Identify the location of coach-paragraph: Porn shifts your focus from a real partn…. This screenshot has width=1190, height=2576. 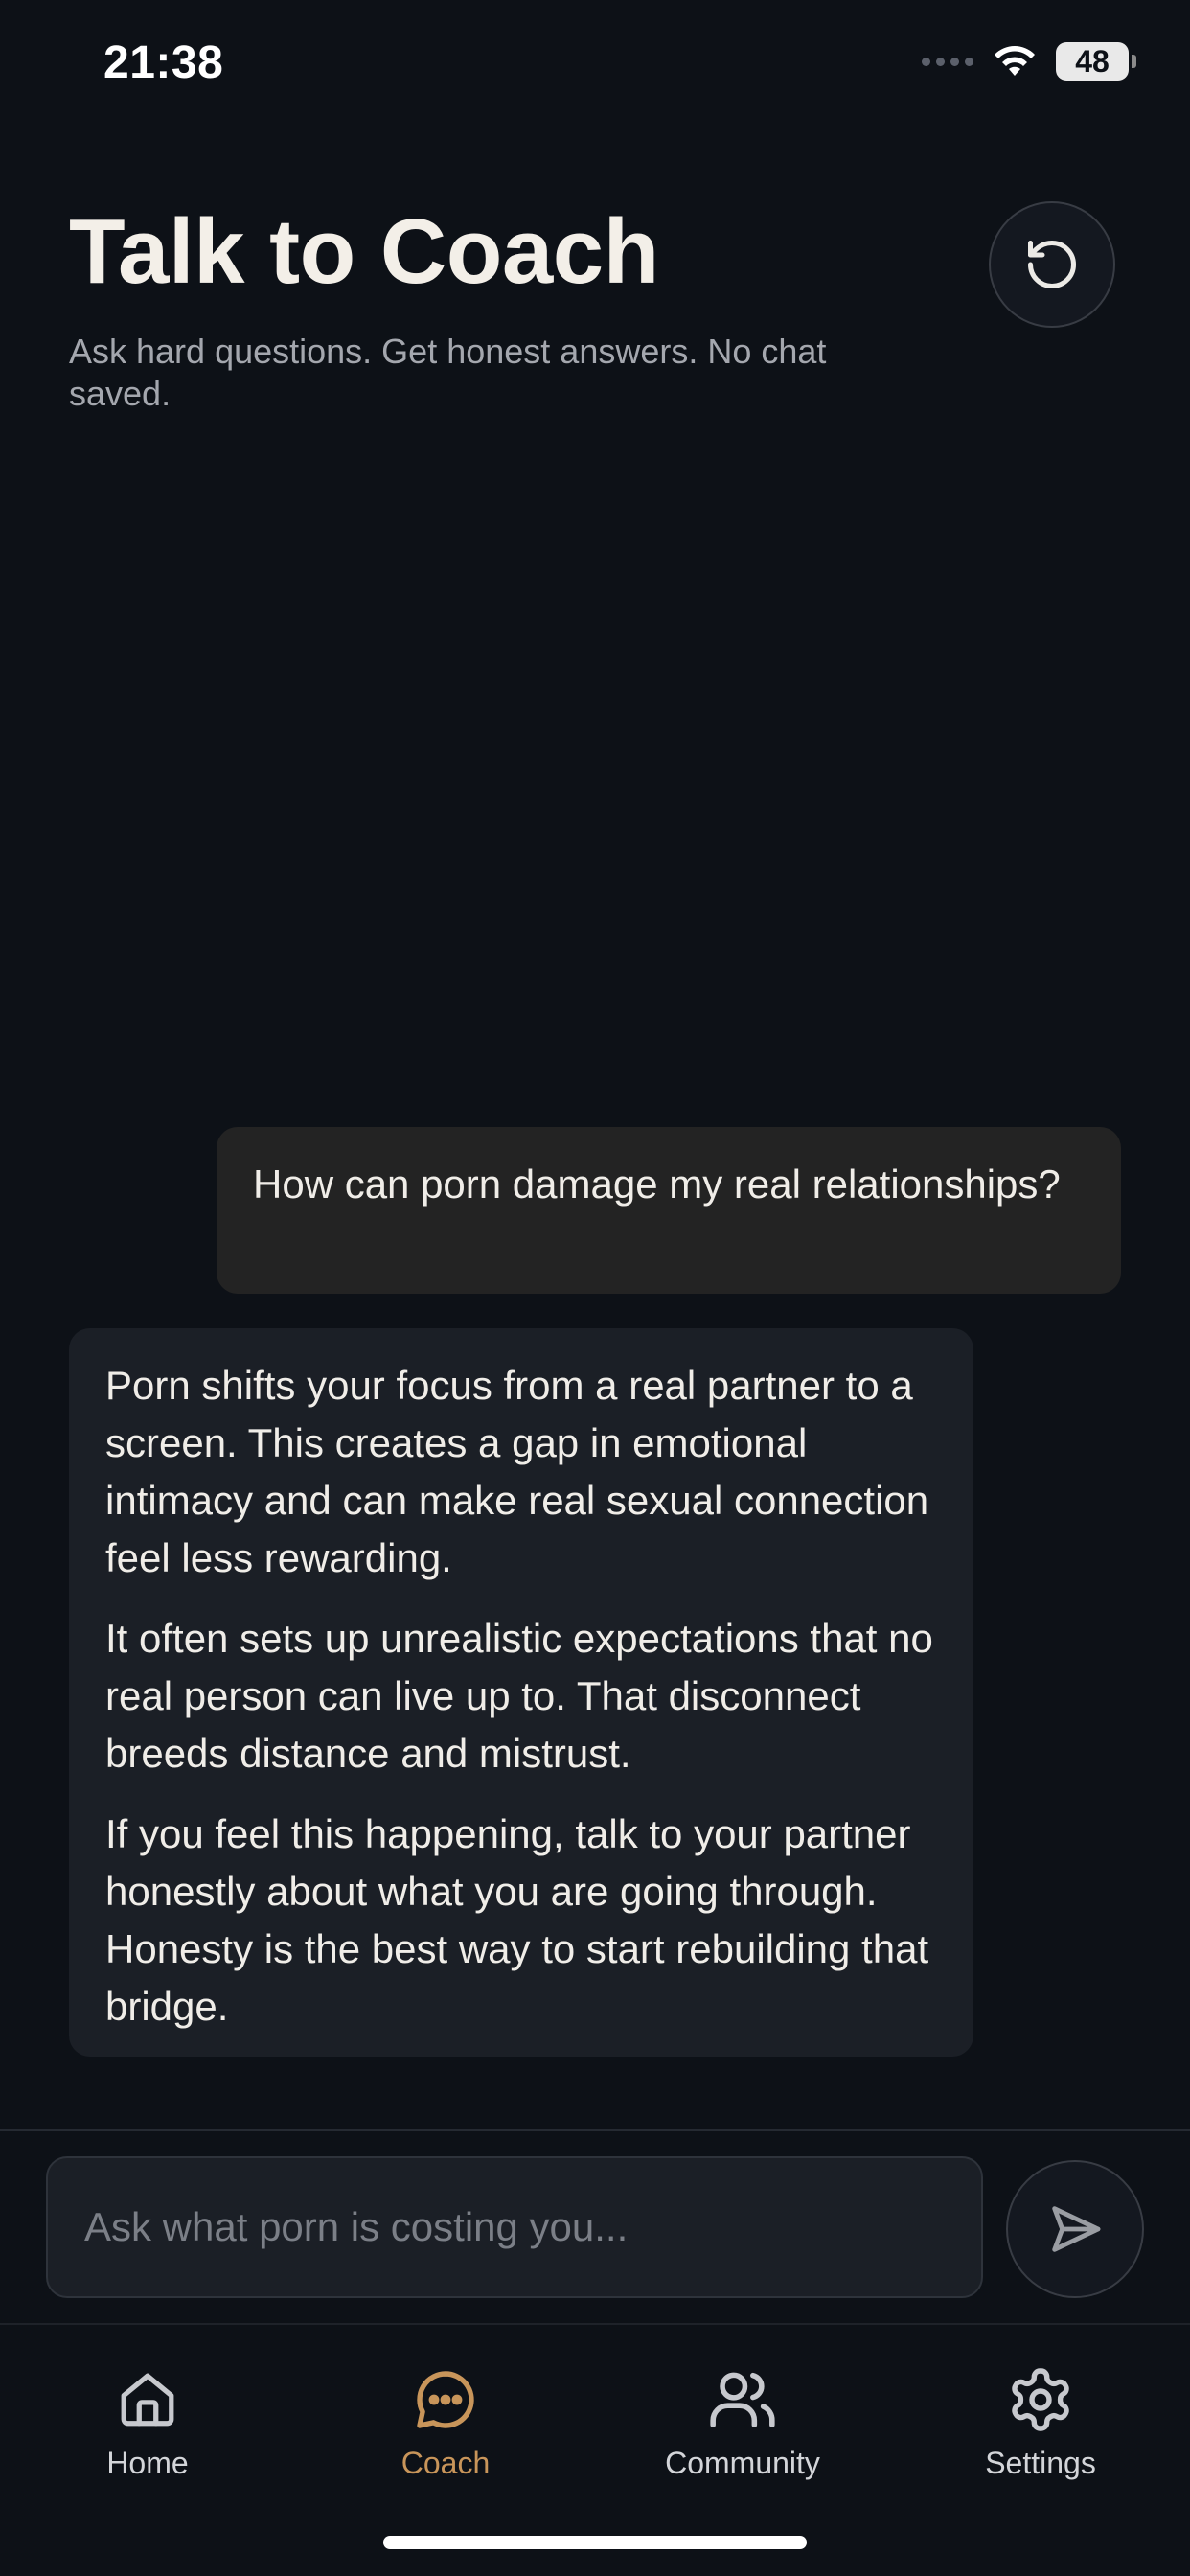
(517, 1471).